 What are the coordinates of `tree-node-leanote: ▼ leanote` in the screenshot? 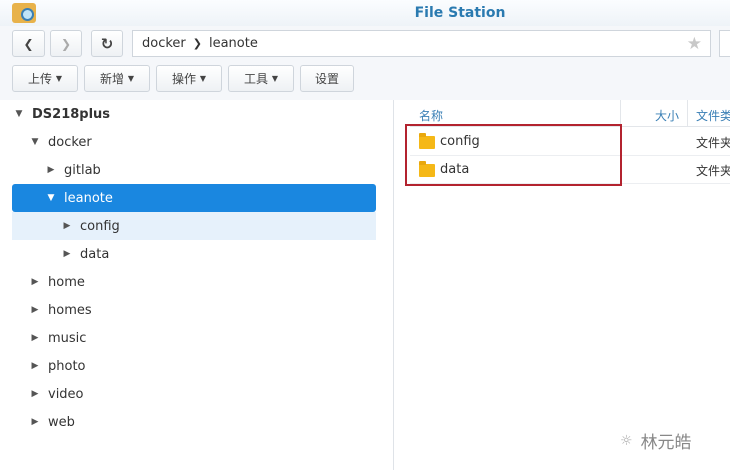 It's located at (194, 198).